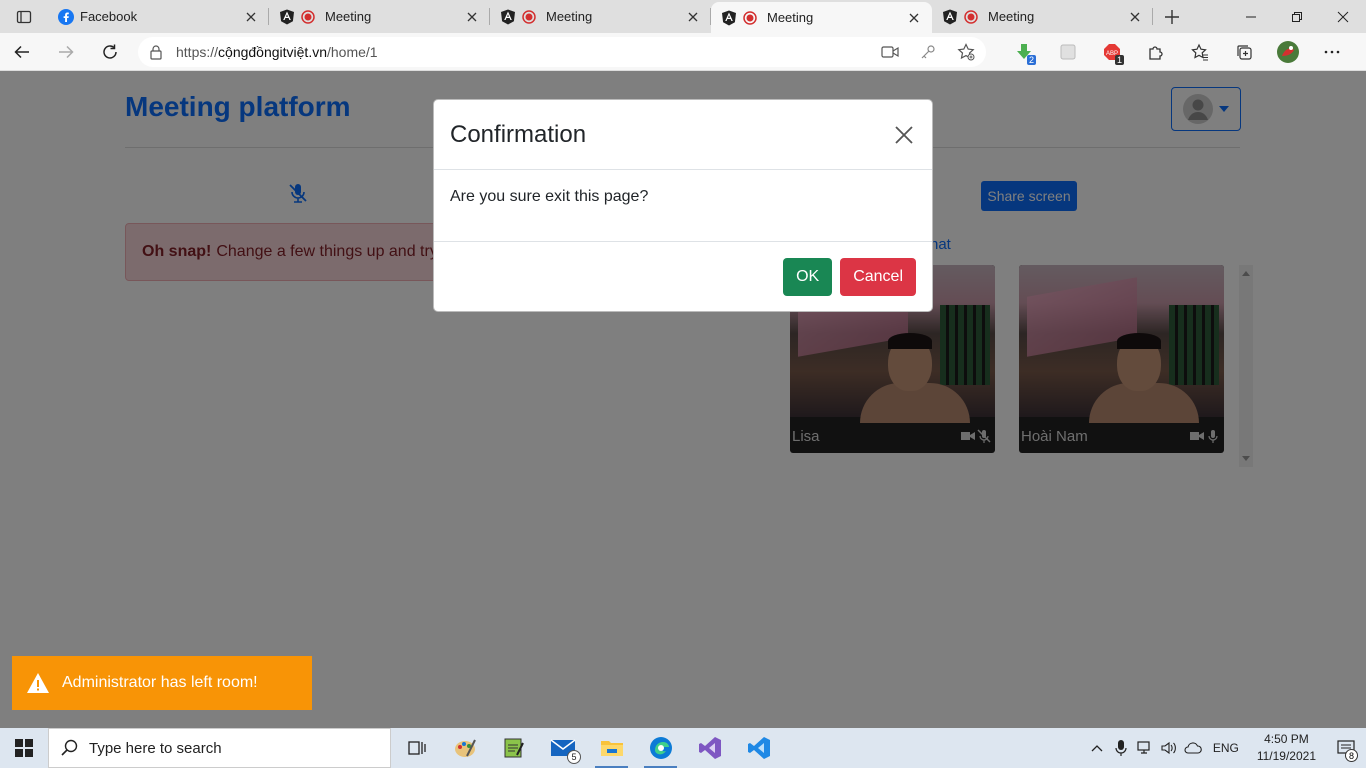 This screenshot has width=1366, height=768. I want to click on adblock-icon: ABP 1, so click(1112, 52).